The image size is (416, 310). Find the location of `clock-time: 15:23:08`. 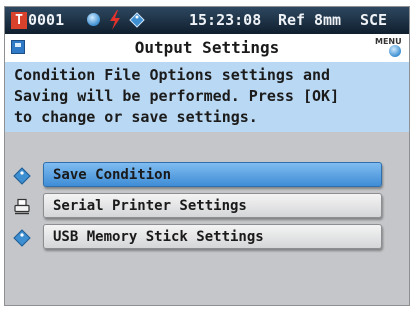

clock-time: 15:23:08 is located at coordinates (225, 20).